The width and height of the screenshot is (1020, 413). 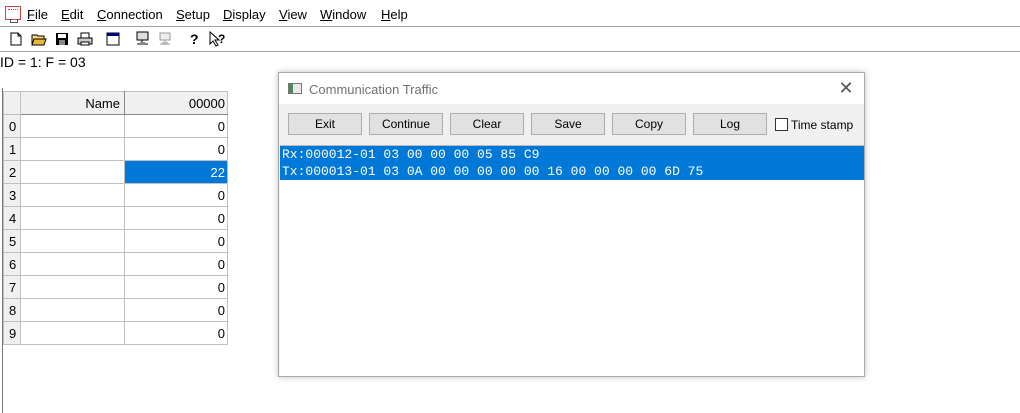 I want to click on row-header: 9, so click(x=12, y=333).